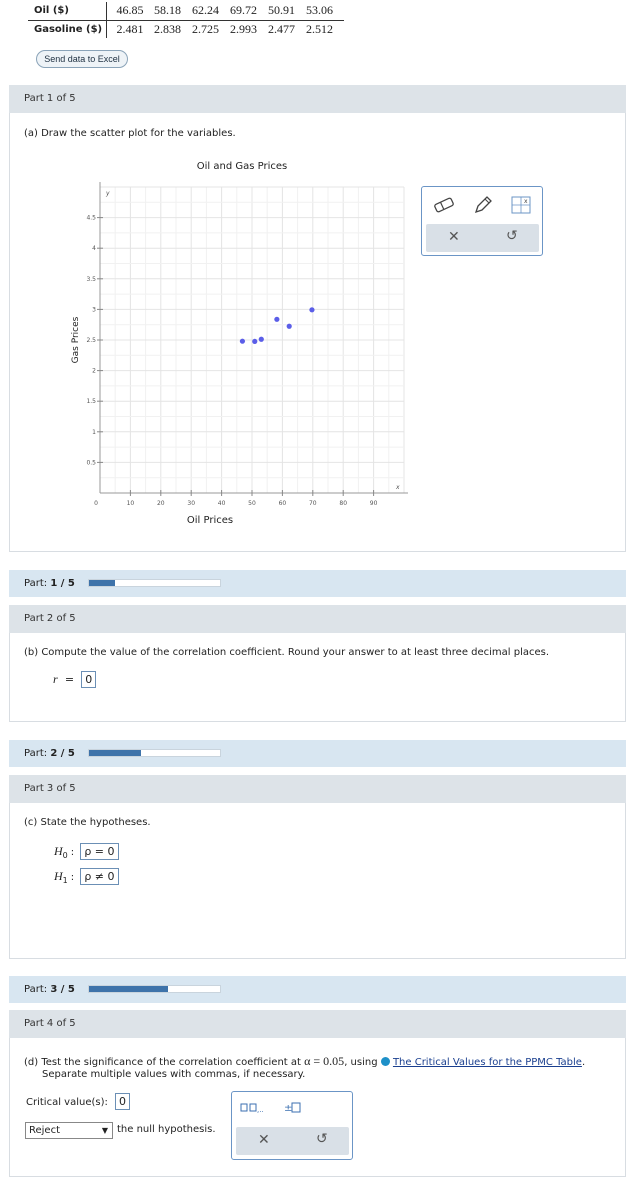 This screenshot has width=629, height=1182. I want to click on answer-toolbox-actions: ✕ ↺, so click(292, 1141).